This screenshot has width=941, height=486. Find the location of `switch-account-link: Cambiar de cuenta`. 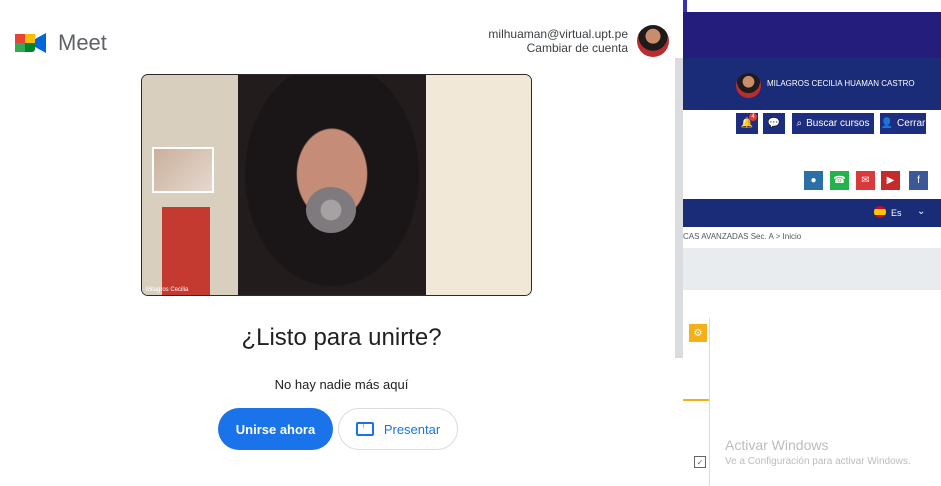

switch-account-link: Cambiar de cuenta is located at coordinates (558, 48).